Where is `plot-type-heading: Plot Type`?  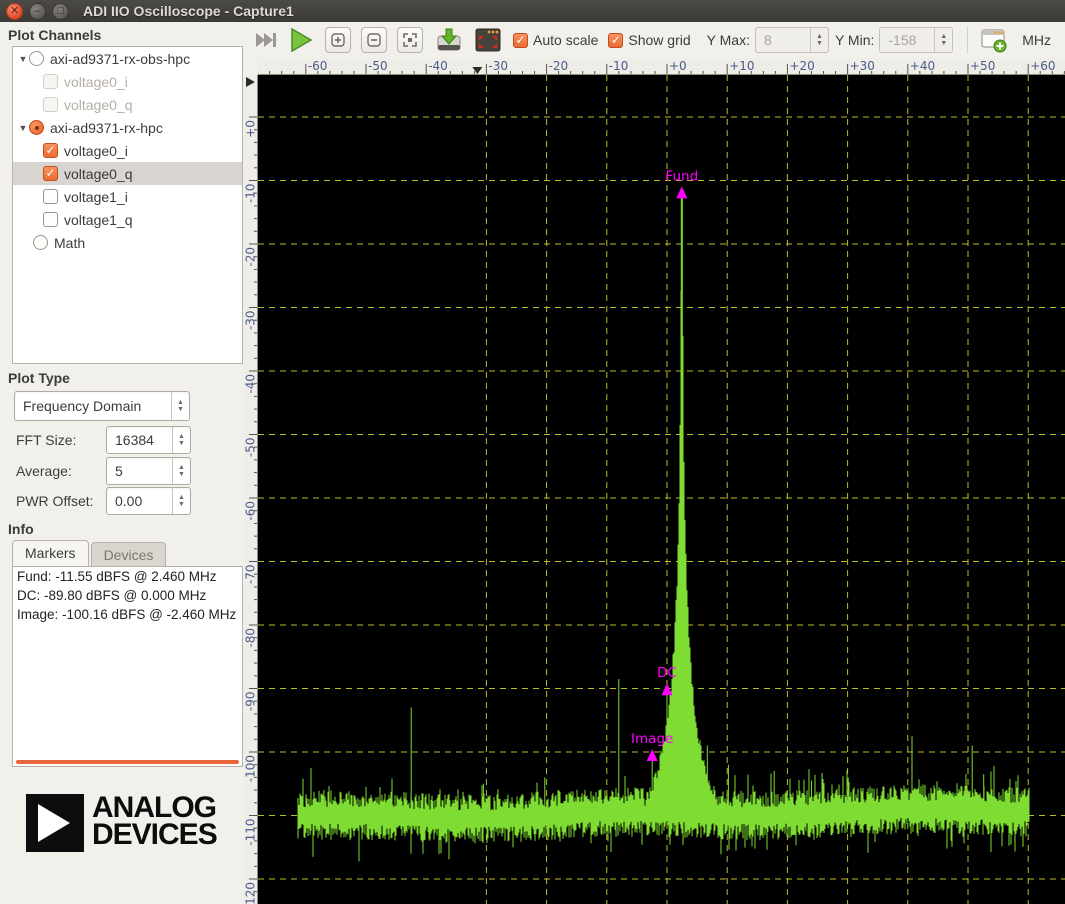 plot-type-heading: Plot Type is located at coordinates (39, 378).